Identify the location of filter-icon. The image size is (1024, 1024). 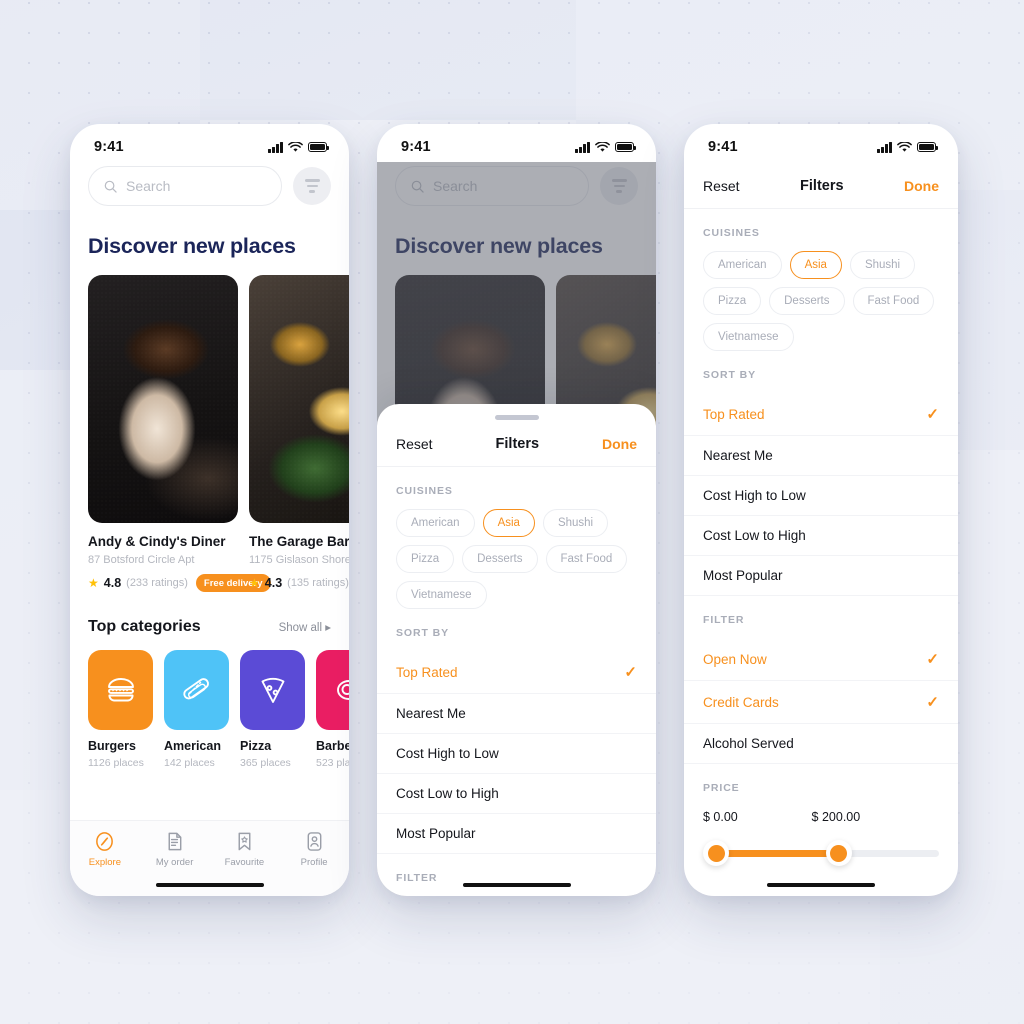
(312, 186).